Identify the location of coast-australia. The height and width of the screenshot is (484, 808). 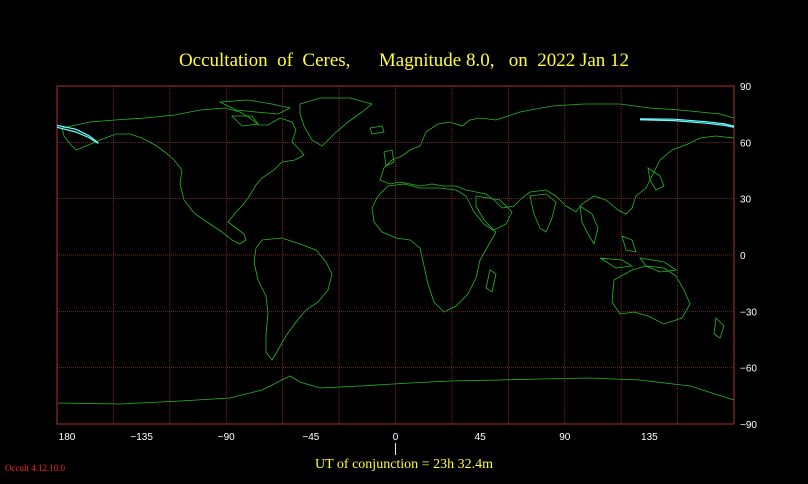
(651, 295).